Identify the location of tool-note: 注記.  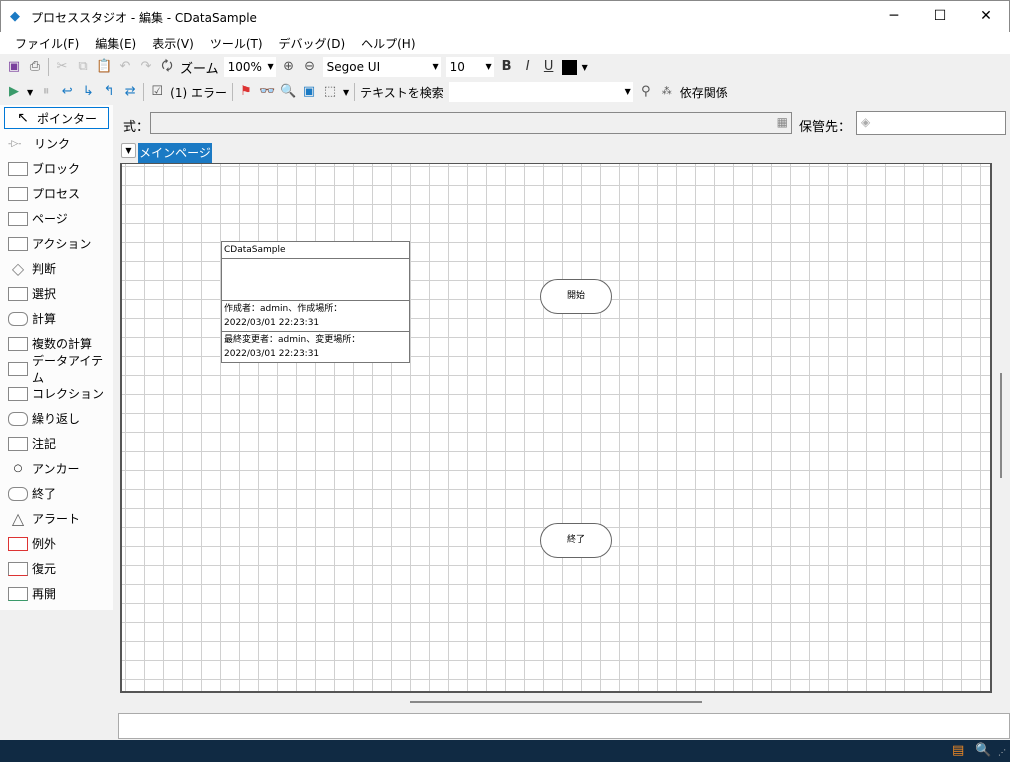
(56, 443).